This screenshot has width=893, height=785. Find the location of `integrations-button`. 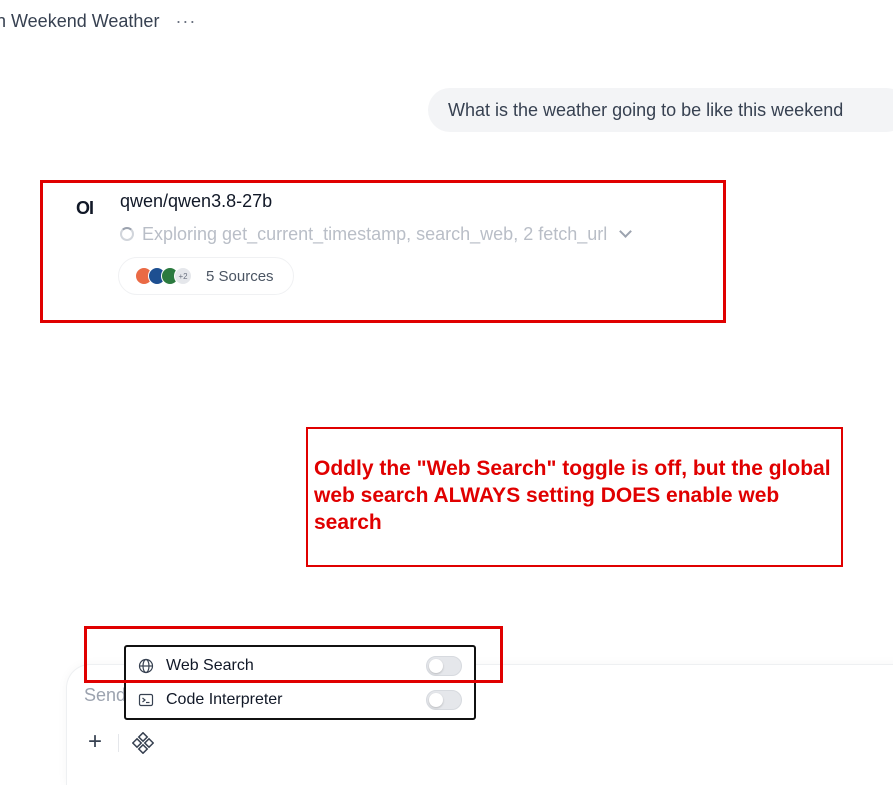

integrations-button is located at coordinates (143, 743).